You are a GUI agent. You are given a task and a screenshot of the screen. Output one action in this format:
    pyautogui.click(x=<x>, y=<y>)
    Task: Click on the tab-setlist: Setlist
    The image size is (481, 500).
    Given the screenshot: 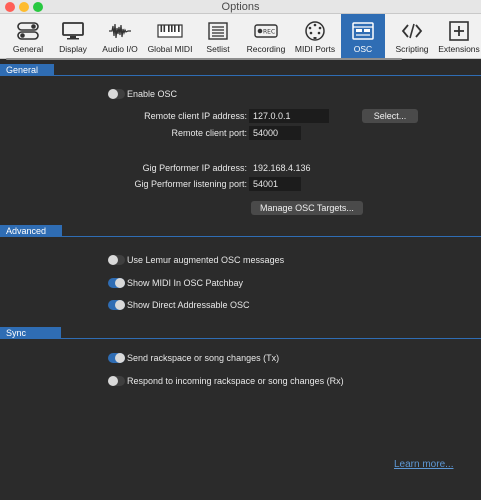 What is the action you would take?
    pyautogui.click(x=218, y=36)
    